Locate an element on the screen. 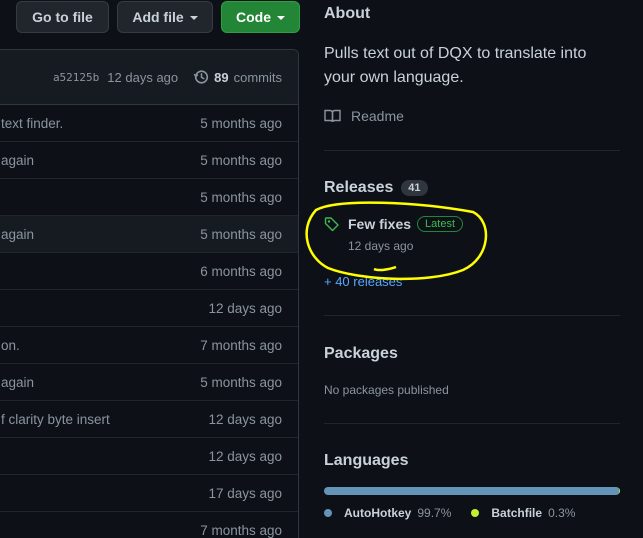 The image size is (643, 538). file-row: 17 days ago is located at coordinates (149, 493).